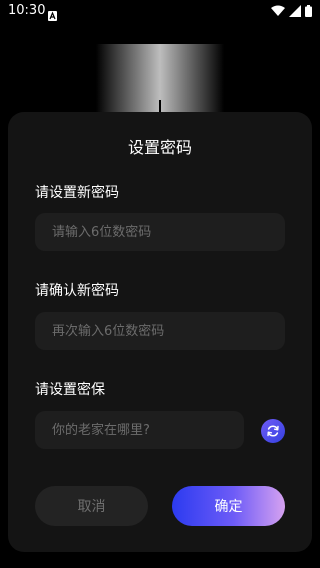  What do you see at coordinates (167, 232) in the screenshot?
I see `new-password-input` at bounding box center [167, 232].